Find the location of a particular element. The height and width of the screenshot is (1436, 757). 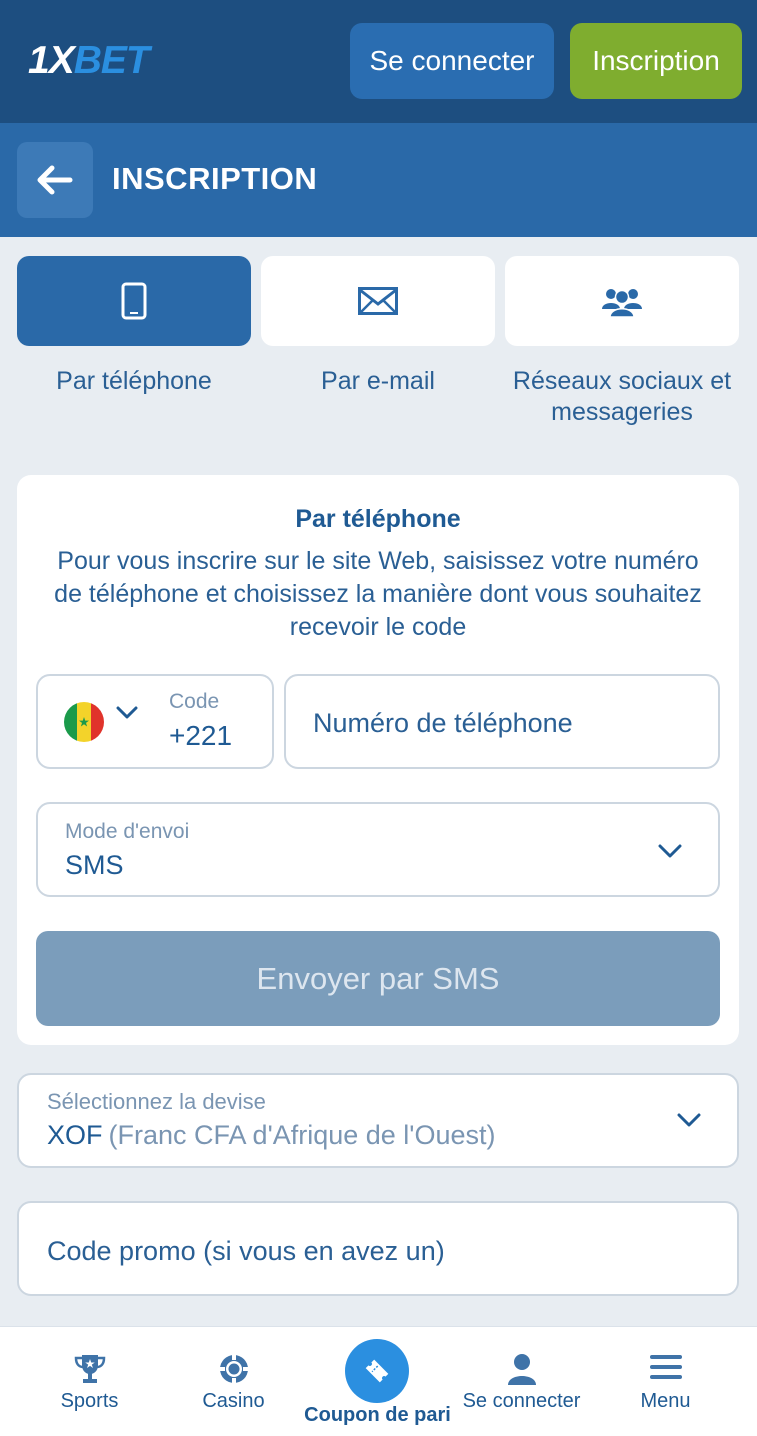

logo: 1X BET is located at coordinates (89, 61).